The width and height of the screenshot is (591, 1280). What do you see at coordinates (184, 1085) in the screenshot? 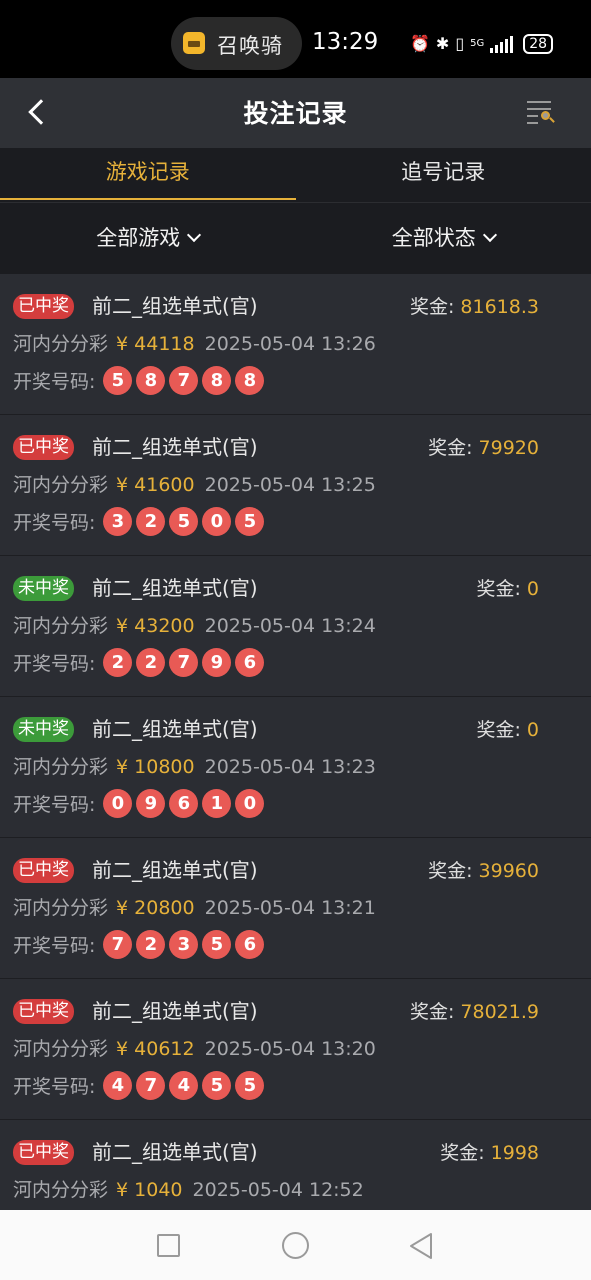
I see `draw-numbers: 47455` at bounding box center [184, 1085].